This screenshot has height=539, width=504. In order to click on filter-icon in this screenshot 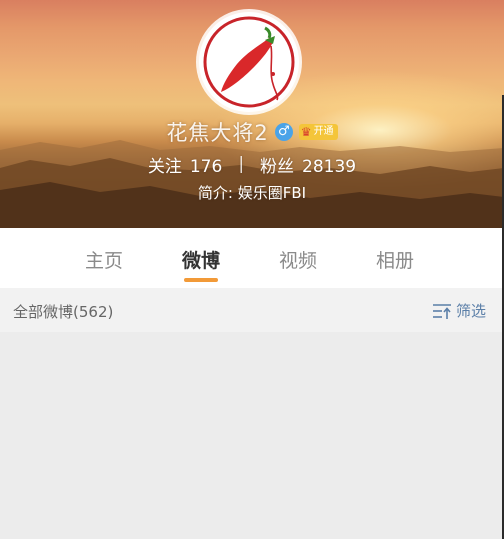, I will do `click(441, 311)`.